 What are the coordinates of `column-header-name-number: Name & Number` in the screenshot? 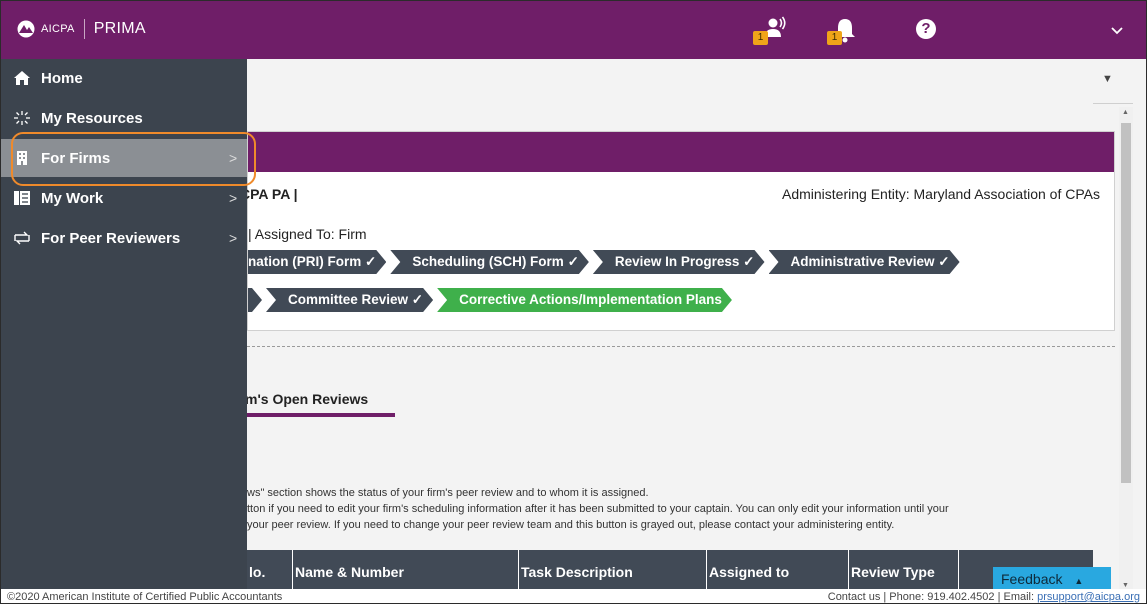 It's located at (406, 570).